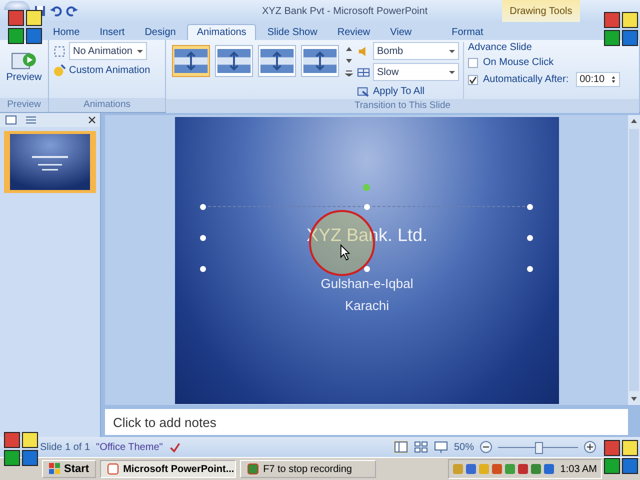 The width and height of the screenshot is (640, 480). I want to click on slide-thumbnail, so click(50, 162).